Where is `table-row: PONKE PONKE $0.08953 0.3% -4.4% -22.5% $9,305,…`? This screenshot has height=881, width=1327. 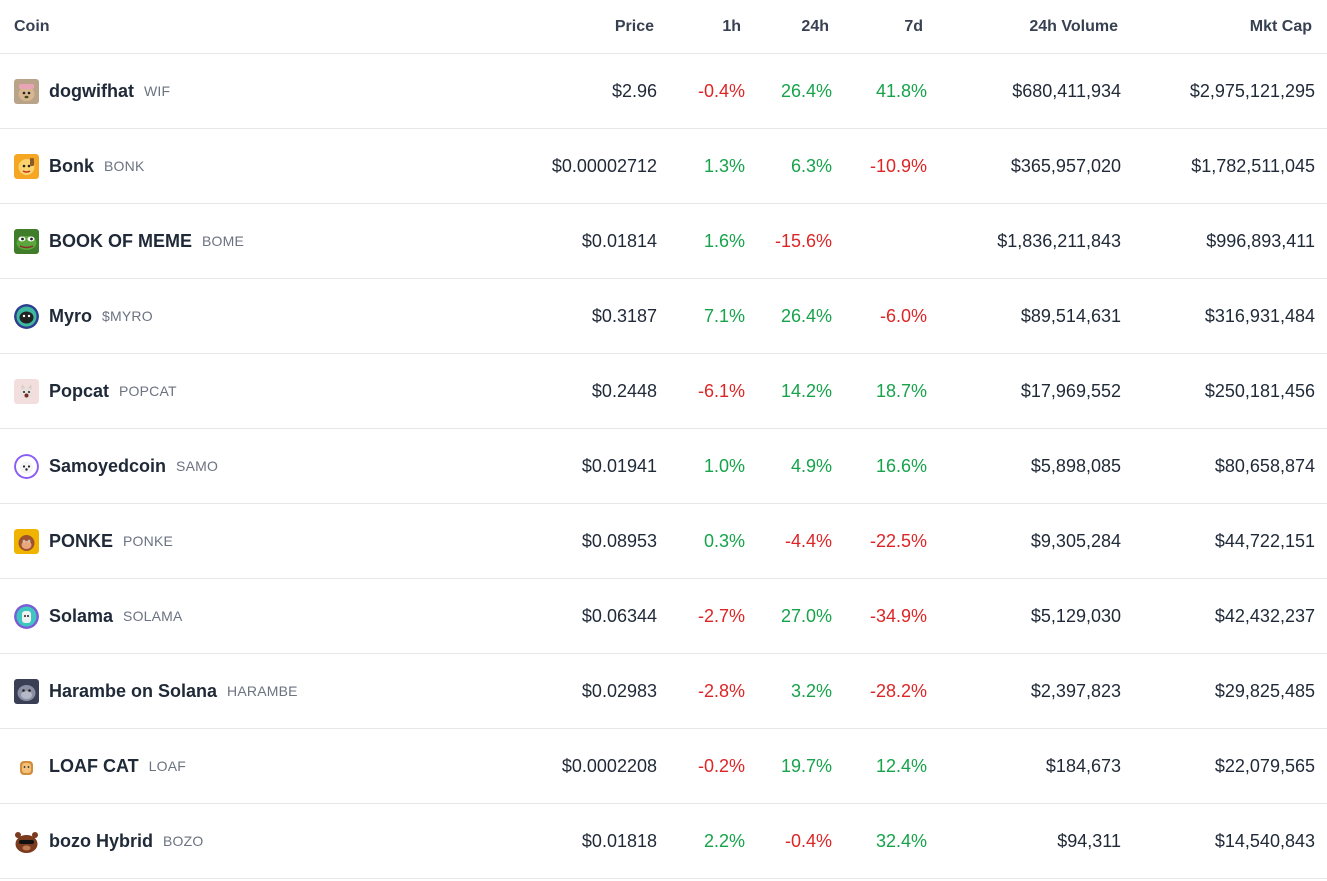
table-row: PONKE PONKE $0.08953 0.3% -4.4% -22.5% $9,305,… is located at coordinates (663, 541).